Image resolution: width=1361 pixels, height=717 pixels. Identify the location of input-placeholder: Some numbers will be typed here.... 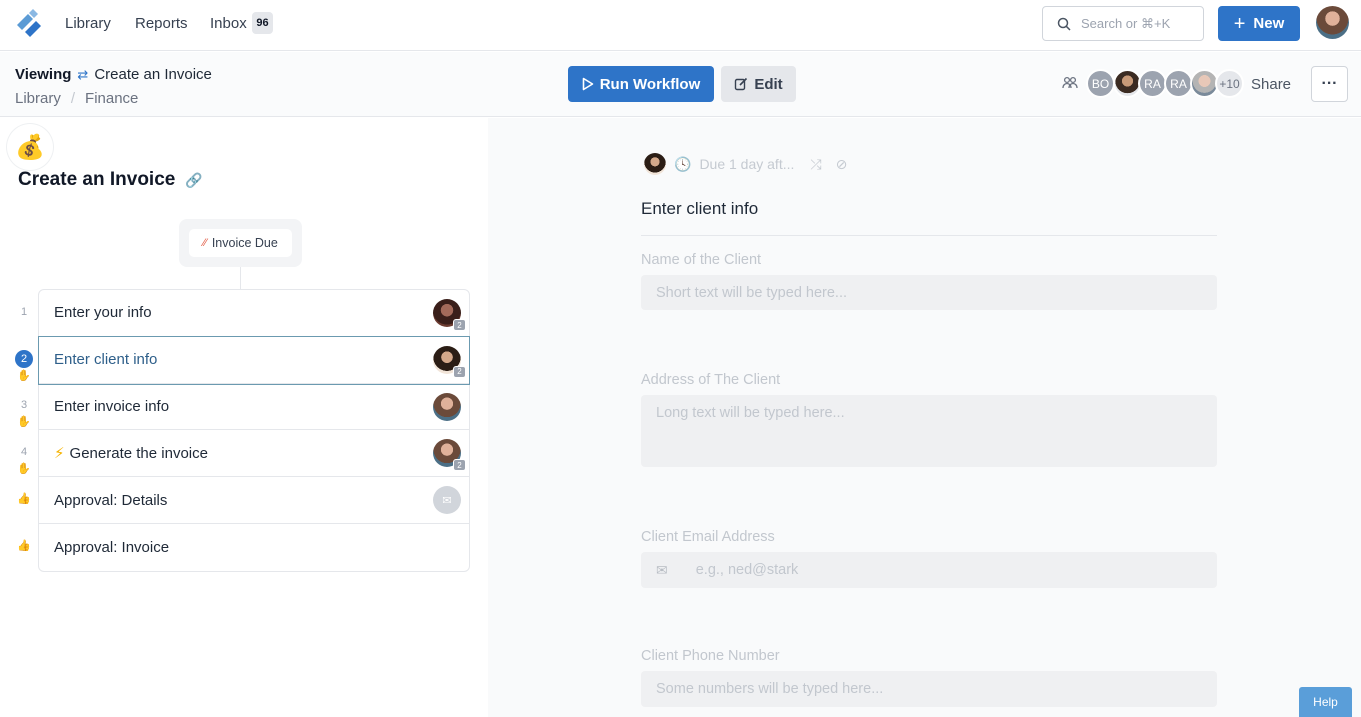
(770, 689).